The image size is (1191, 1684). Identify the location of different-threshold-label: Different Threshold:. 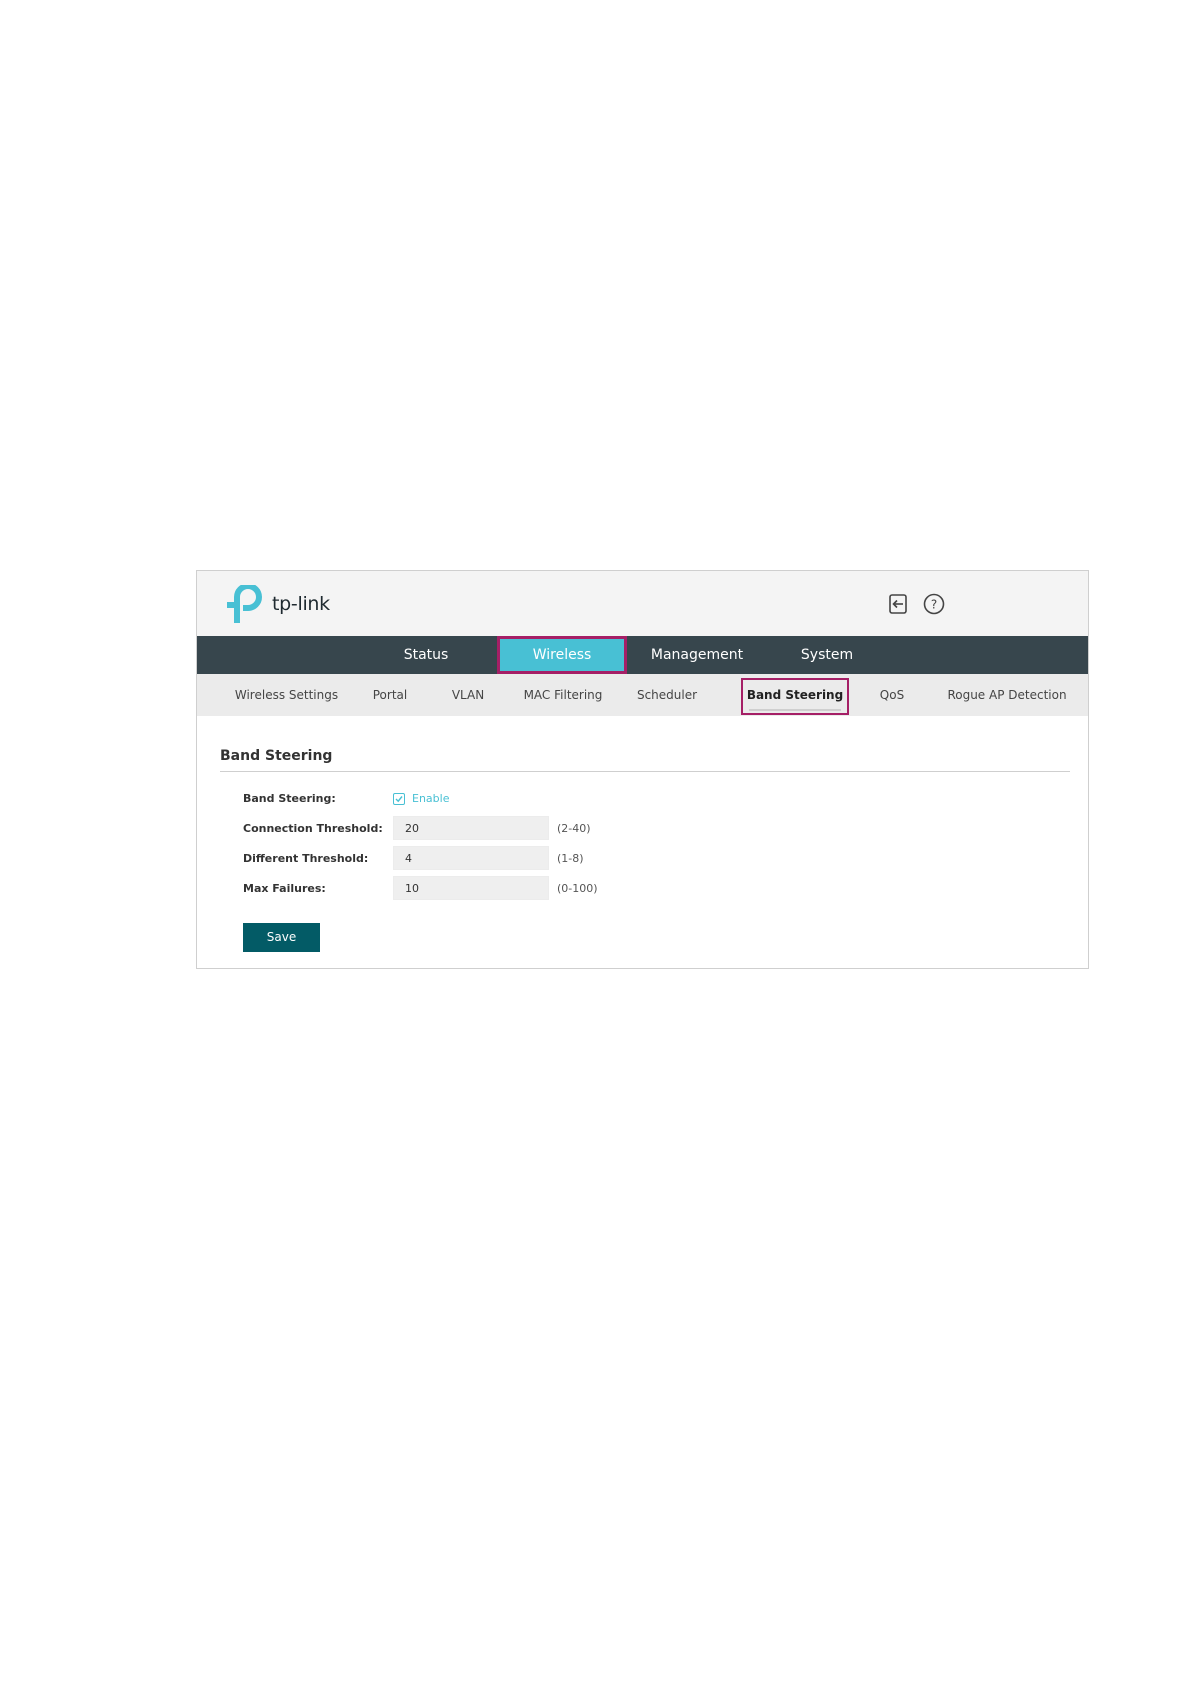
(306, 858).